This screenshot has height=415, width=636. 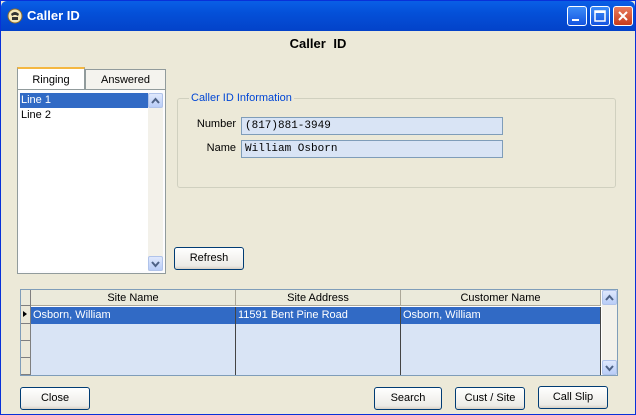 What do you see at coordinates (318, 43) in the screenshot?
I see `page-title: Caller ID` at bounding box center [318, 43].